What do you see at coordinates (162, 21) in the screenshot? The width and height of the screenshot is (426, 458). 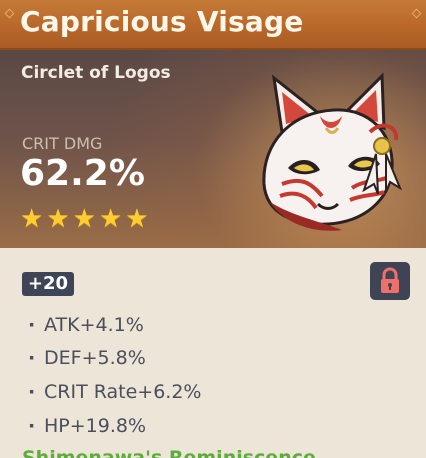 I see `artifact-name: Capricious Visage` at bounding box center [162, 21].